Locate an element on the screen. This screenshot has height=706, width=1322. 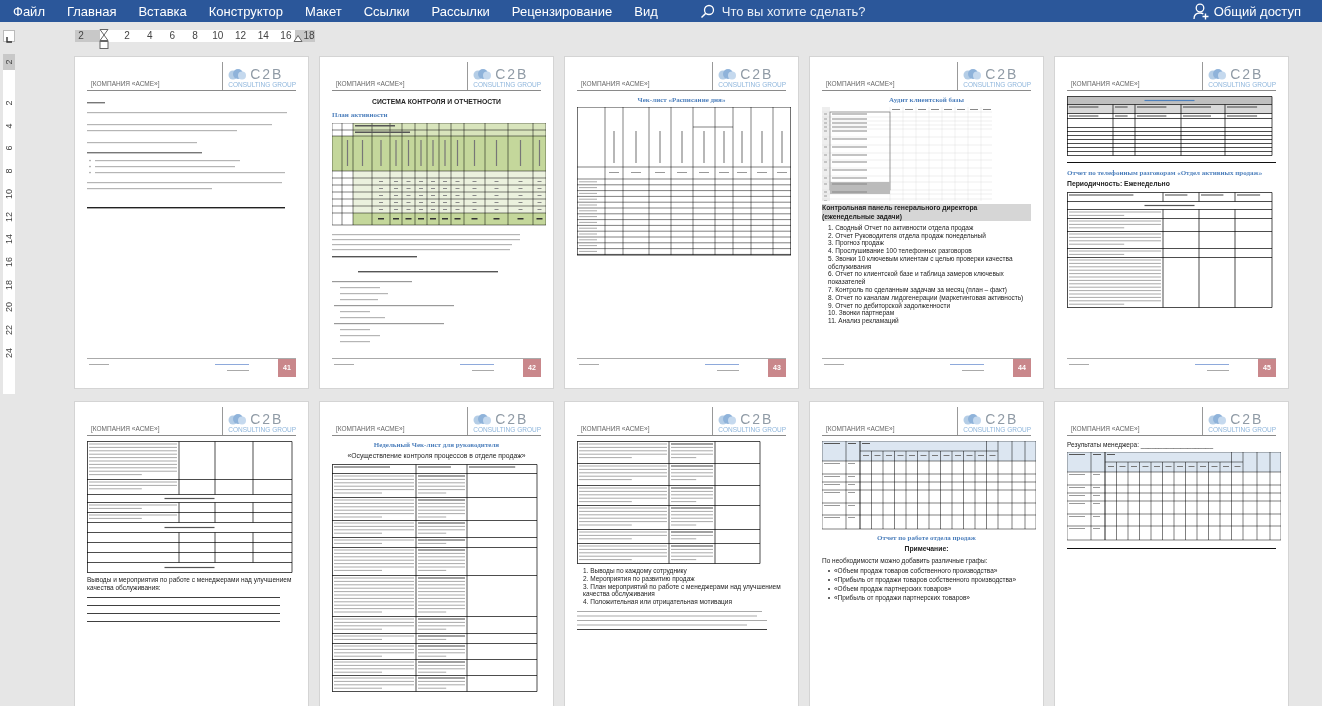
share-button: Общий доступ is located at coordinates (1246, 11).